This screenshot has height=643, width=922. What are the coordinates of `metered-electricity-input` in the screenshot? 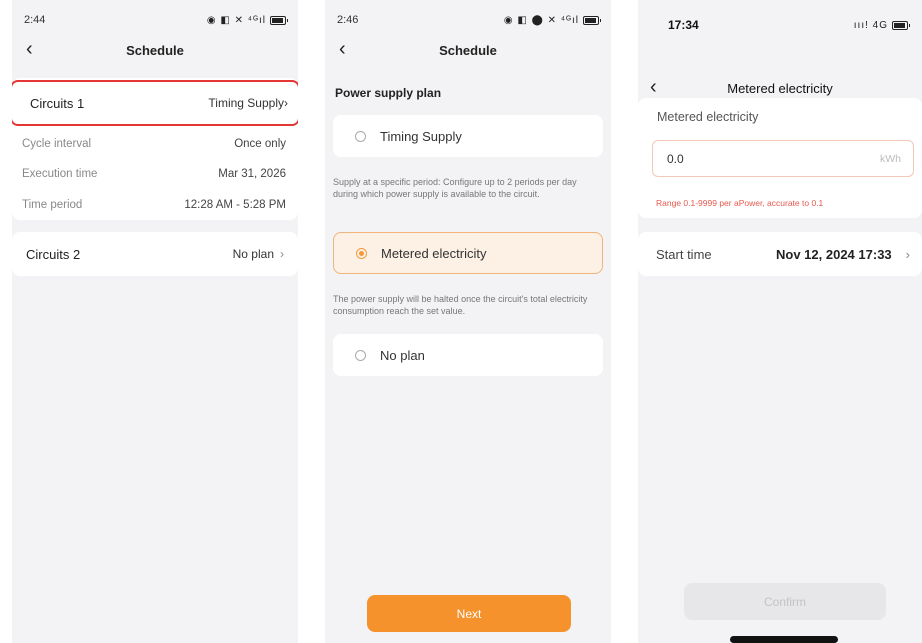 It's located at (772, 158).